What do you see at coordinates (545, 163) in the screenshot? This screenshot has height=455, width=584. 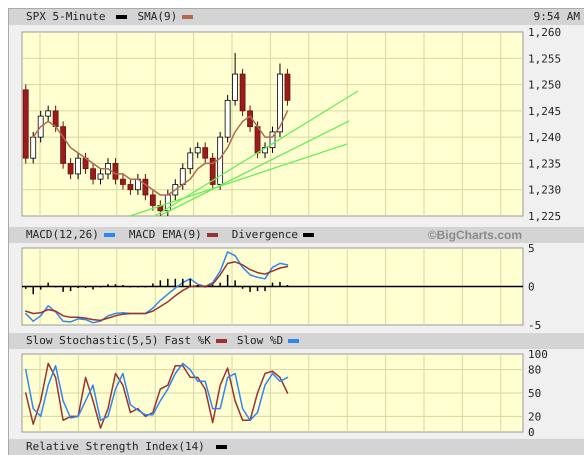 I see `axis-label: 1,235` at bounding box center [545, 163].